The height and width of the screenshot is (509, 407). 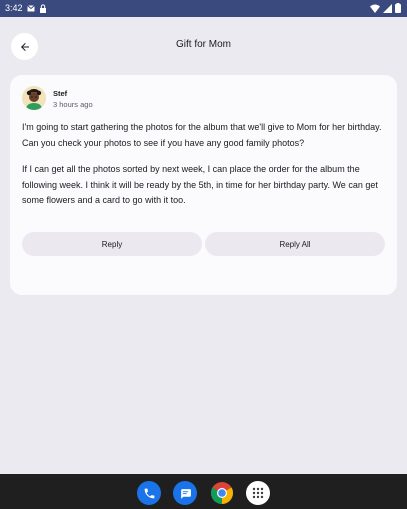 I want to click on chrome-glyph, so click(x=222, y=493).